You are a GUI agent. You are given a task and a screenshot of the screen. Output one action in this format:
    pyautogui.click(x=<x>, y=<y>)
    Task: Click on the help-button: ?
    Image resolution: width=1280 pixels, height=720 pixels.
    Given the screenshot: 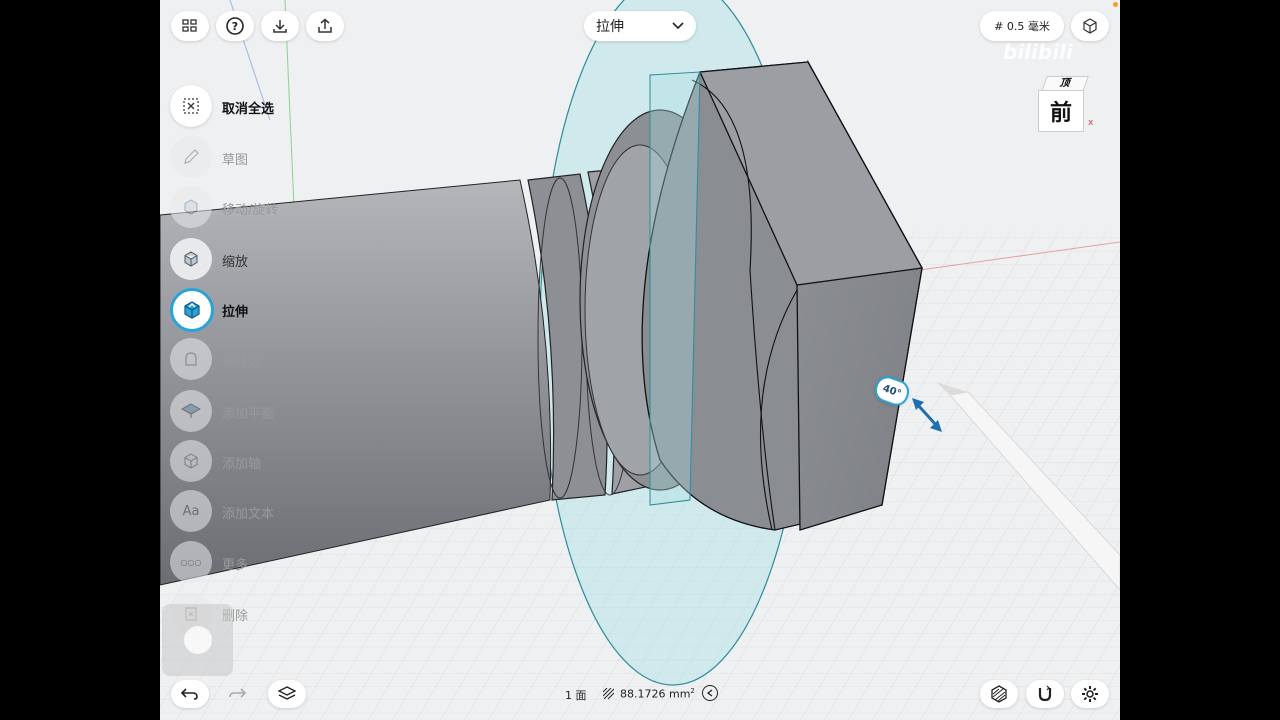 What is the action you would take?
    pyautogui.click(x=235, y=26)
    